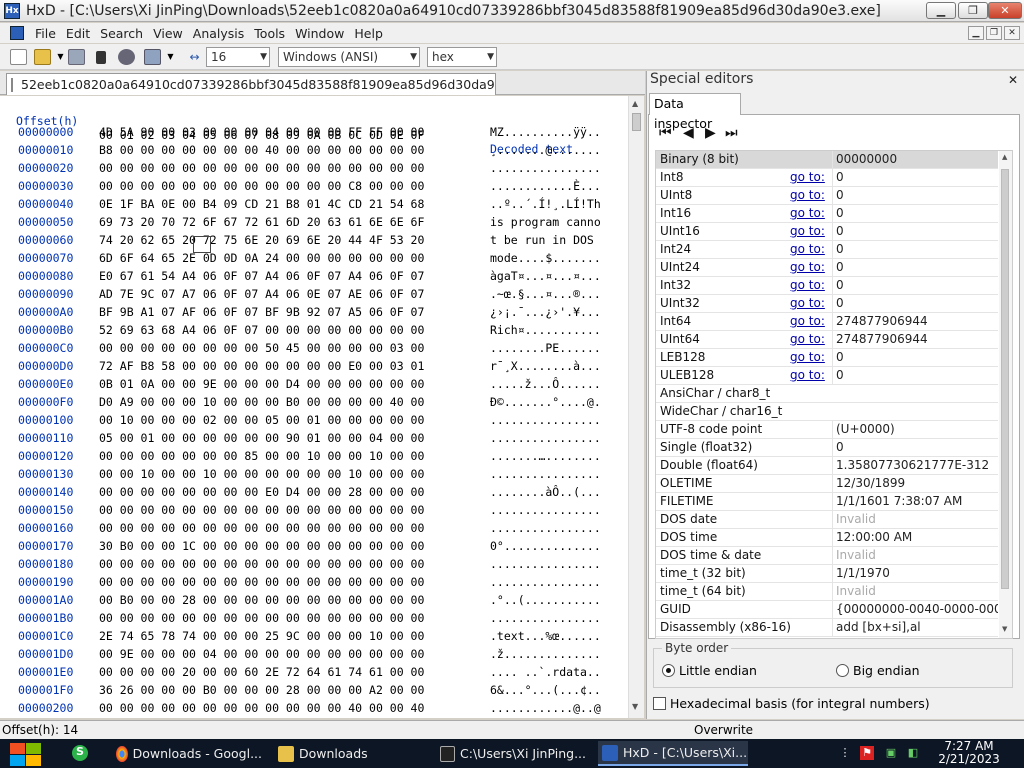 This screenshot has height=768, width=1024. I want to click on row-decoded: Ð©.......°....@., so click(545, 402).